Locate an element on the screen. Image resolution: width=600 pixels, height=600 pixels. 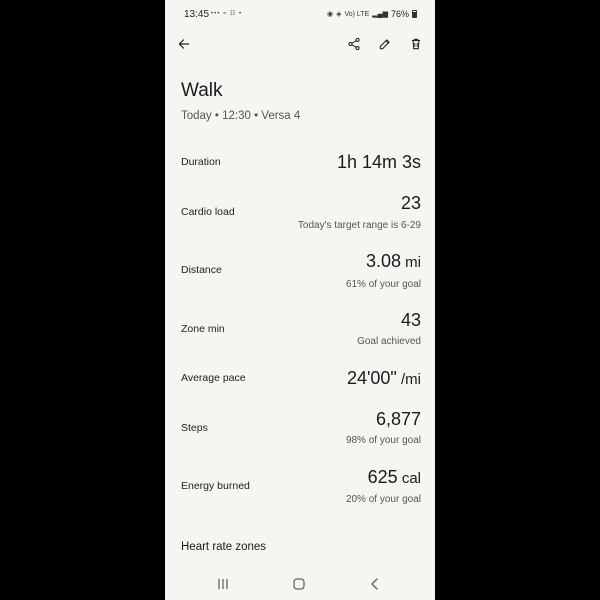
edit-button is located at coordinates (385, 44).